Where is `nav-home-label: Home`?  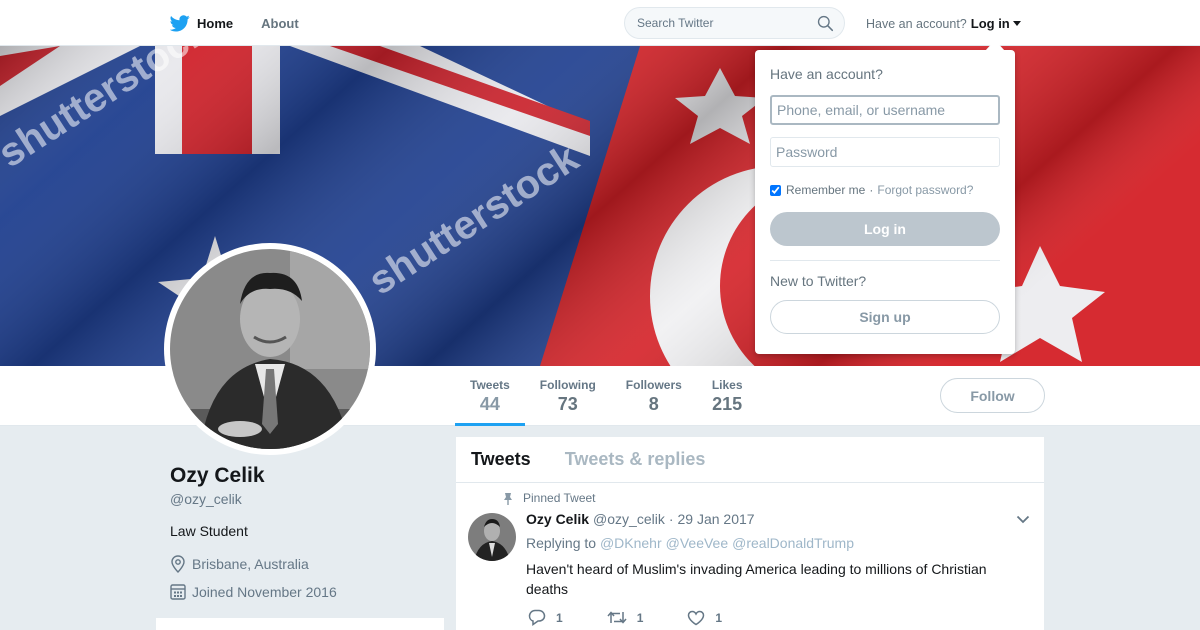
nav-home-label: Home is located at coordinates (215, 23).